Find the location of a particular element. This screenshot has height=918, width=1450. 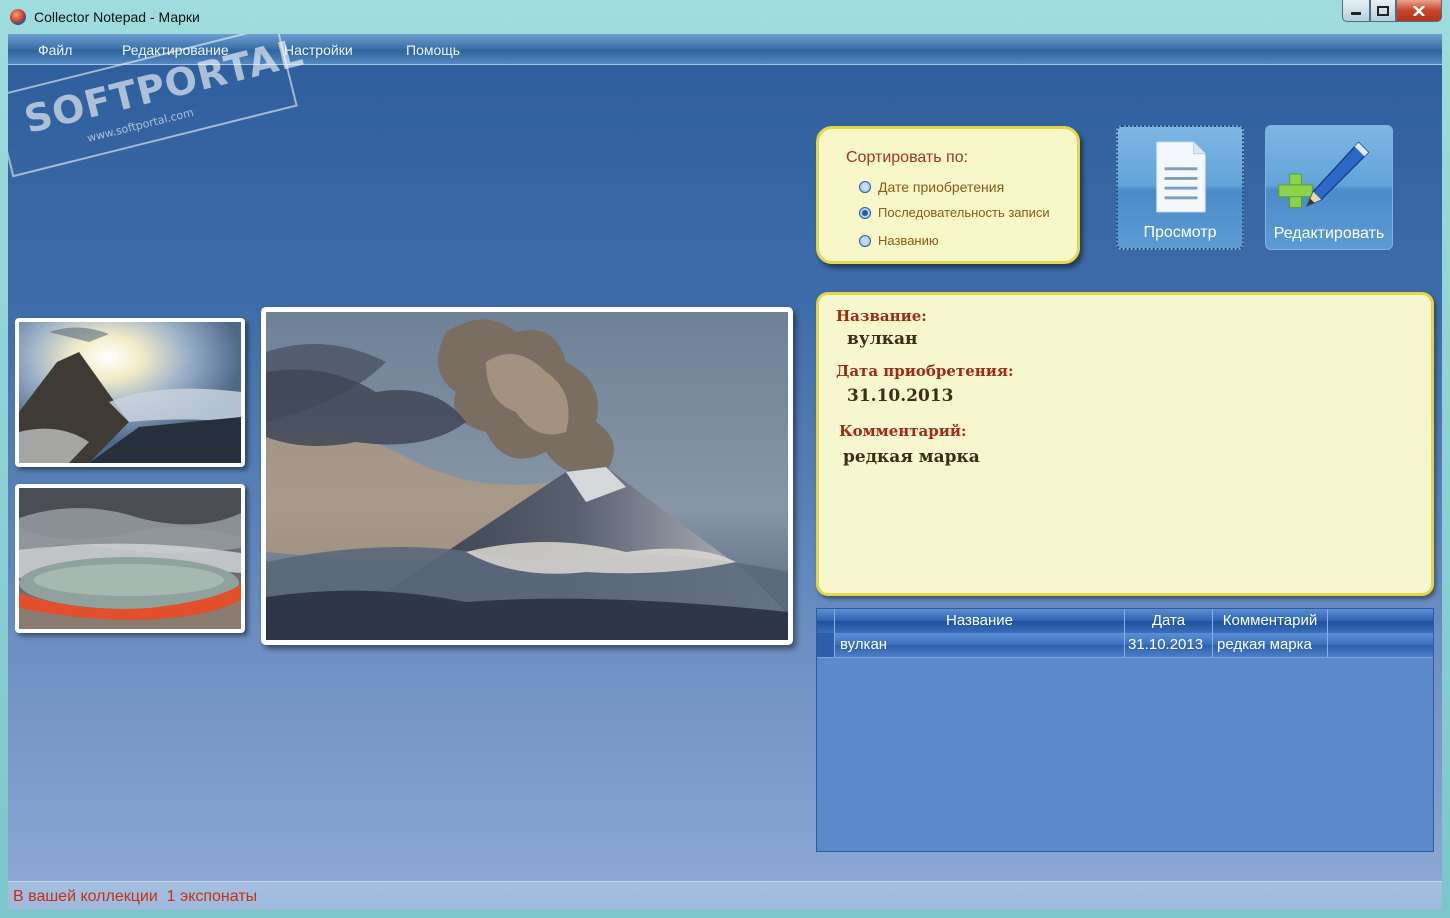

column-date: Дата is located at coordinates (1169, 621).